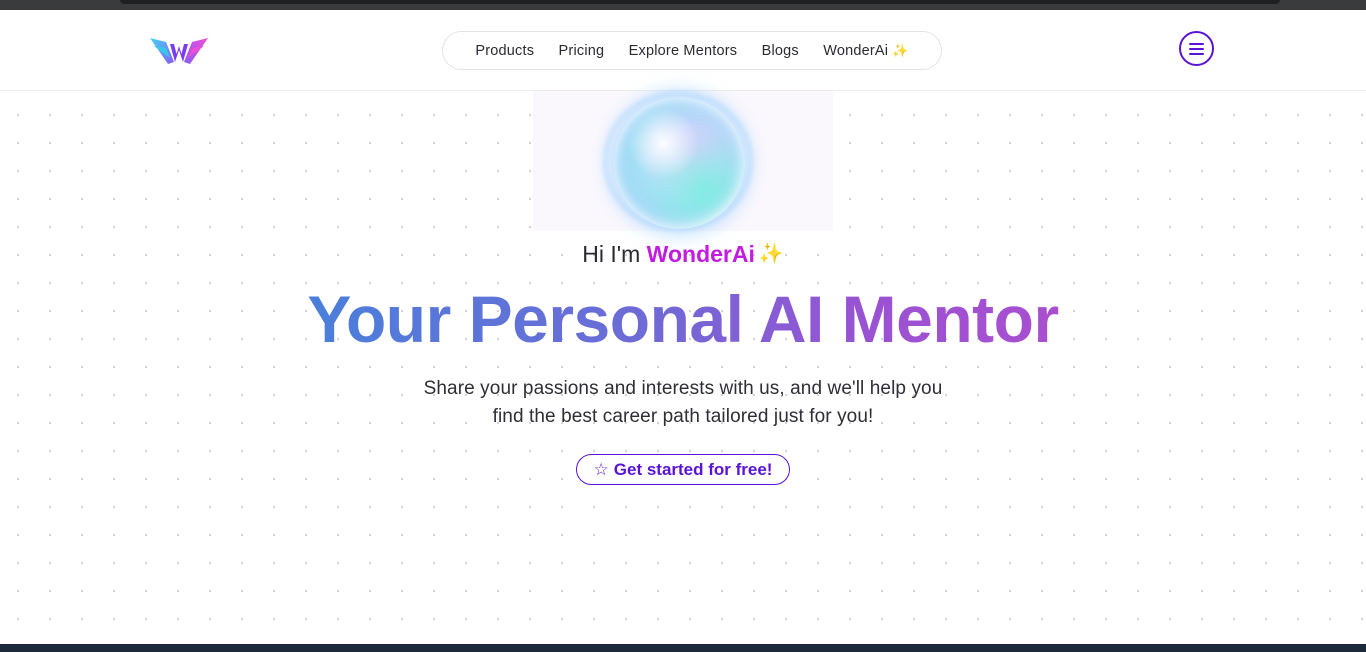 Image resolution: width=1366 pixels, height=652 pixels. I want to click on nav-pricing: Pricing, so click(582, 51).